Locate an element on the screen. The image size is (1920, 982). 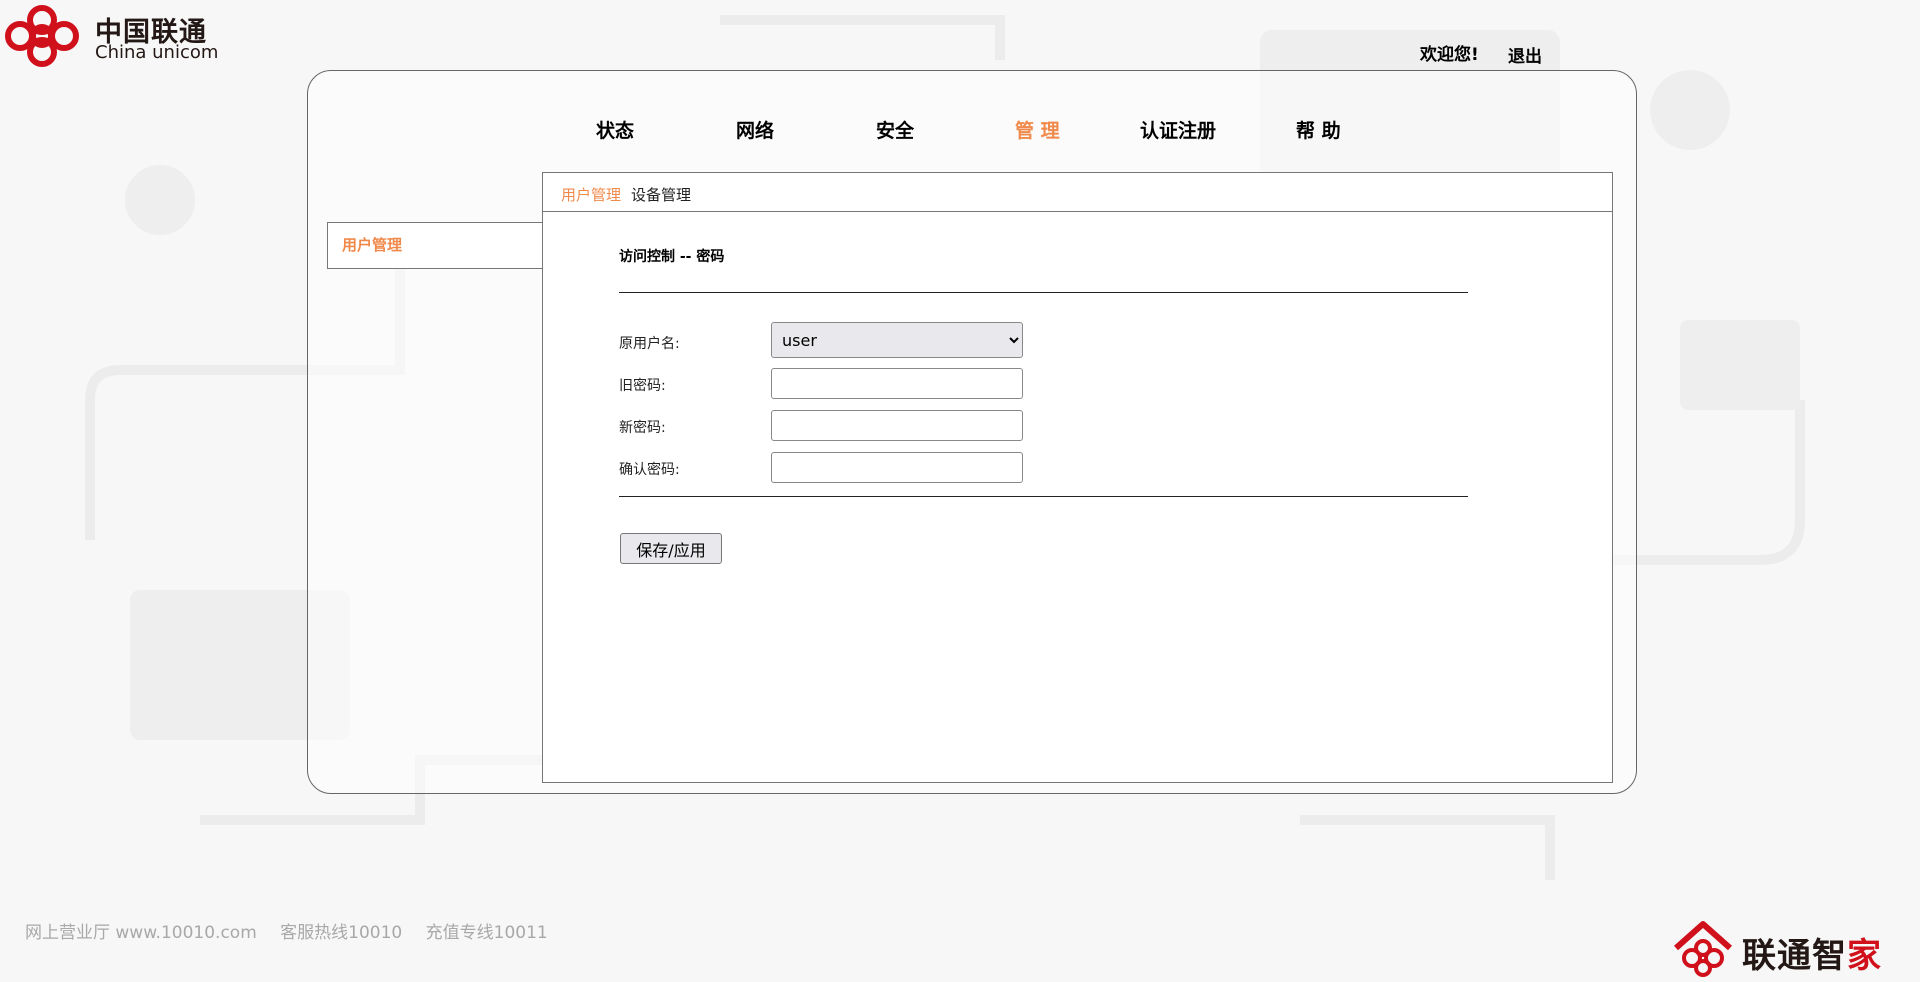
welcome-text: 欢迎您! is located at coordinates (1449, 55).